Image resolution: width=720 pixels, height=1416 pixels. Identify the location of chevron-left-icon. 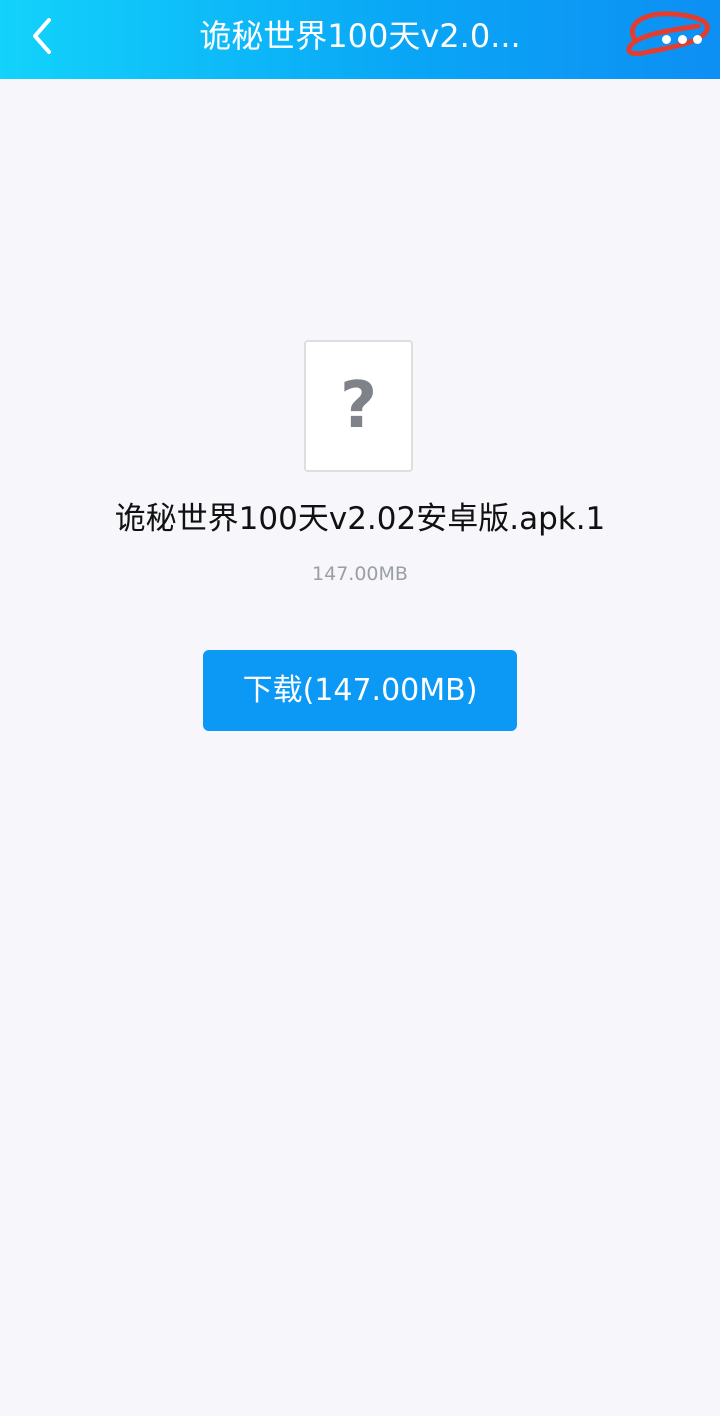
(42, 36).